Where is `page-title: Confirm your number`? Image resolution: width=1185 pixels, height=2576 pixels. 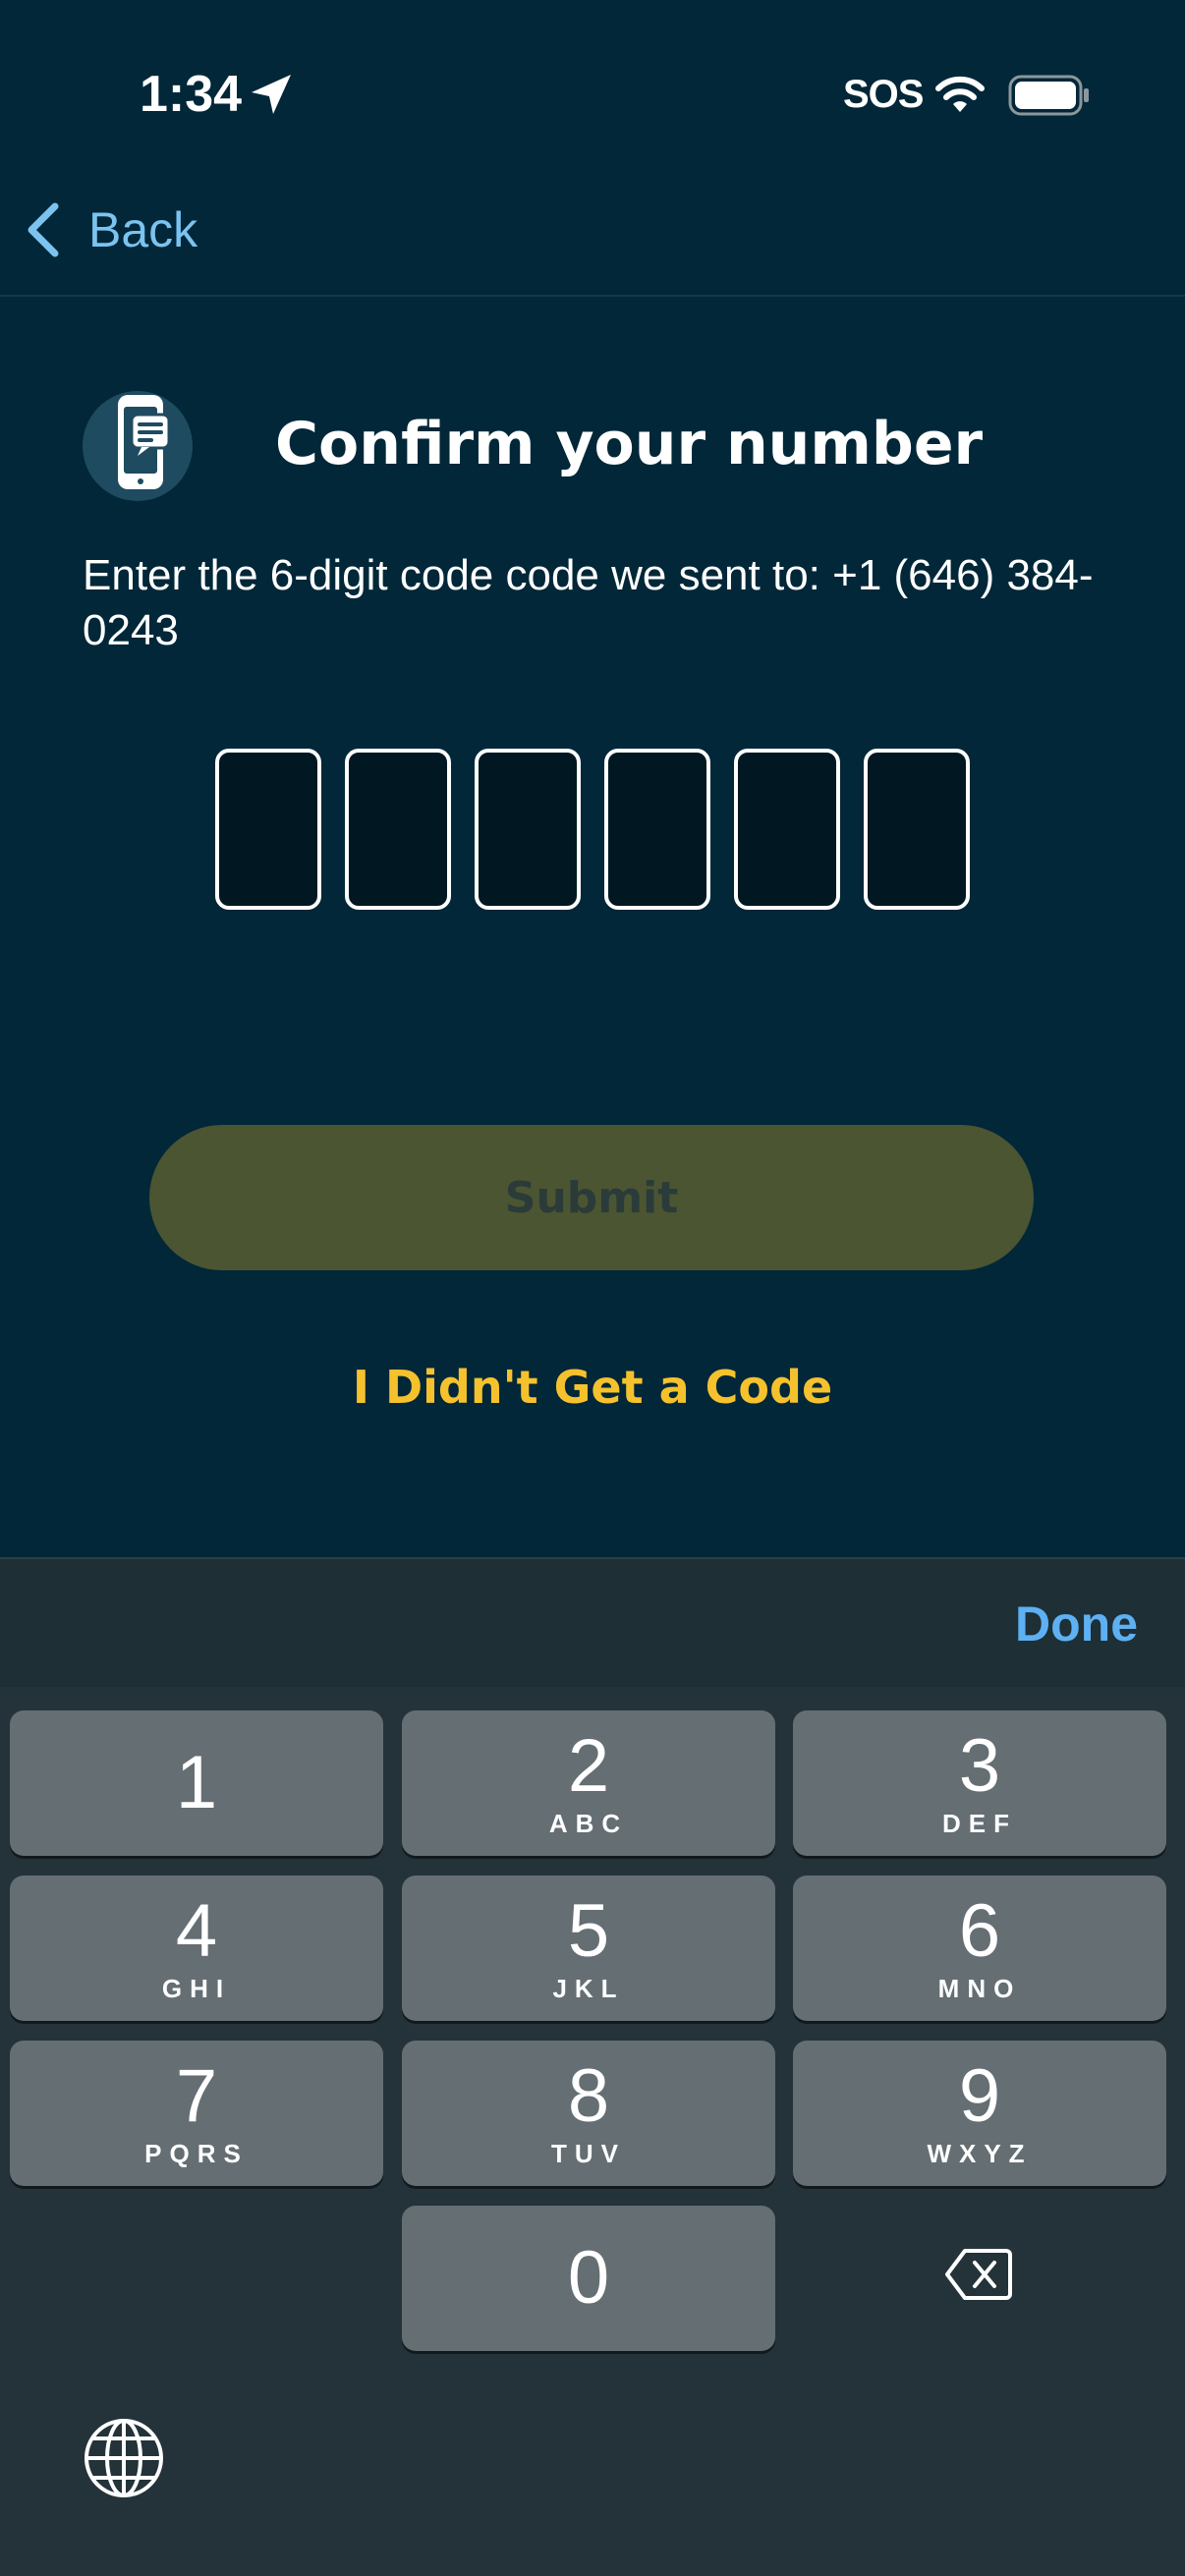 page-title: Confirm your number is located at coordinates (629, 444).